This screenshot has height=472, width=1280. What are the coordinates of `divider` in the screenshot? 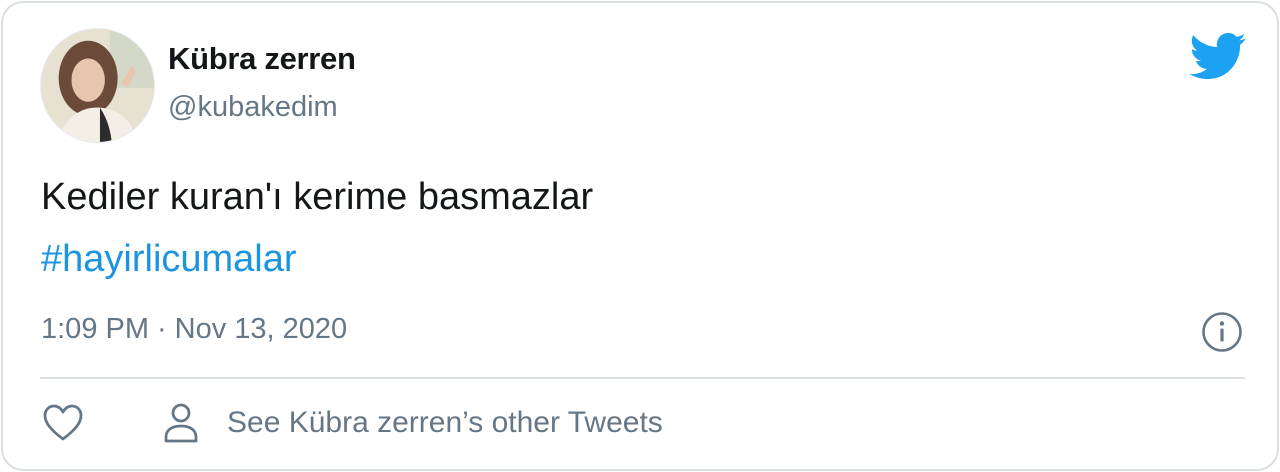 It's located at (642, 378).